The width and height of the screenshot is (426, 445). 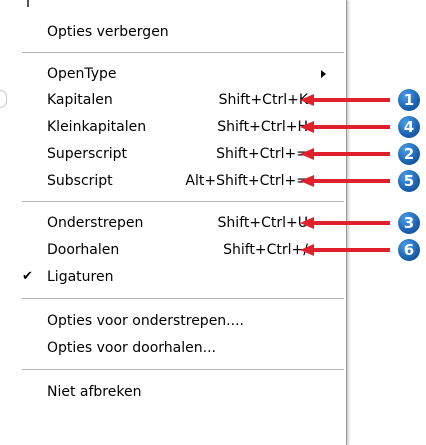 I want to click on callout-badge-4: 4, so click(x=409, y=127).